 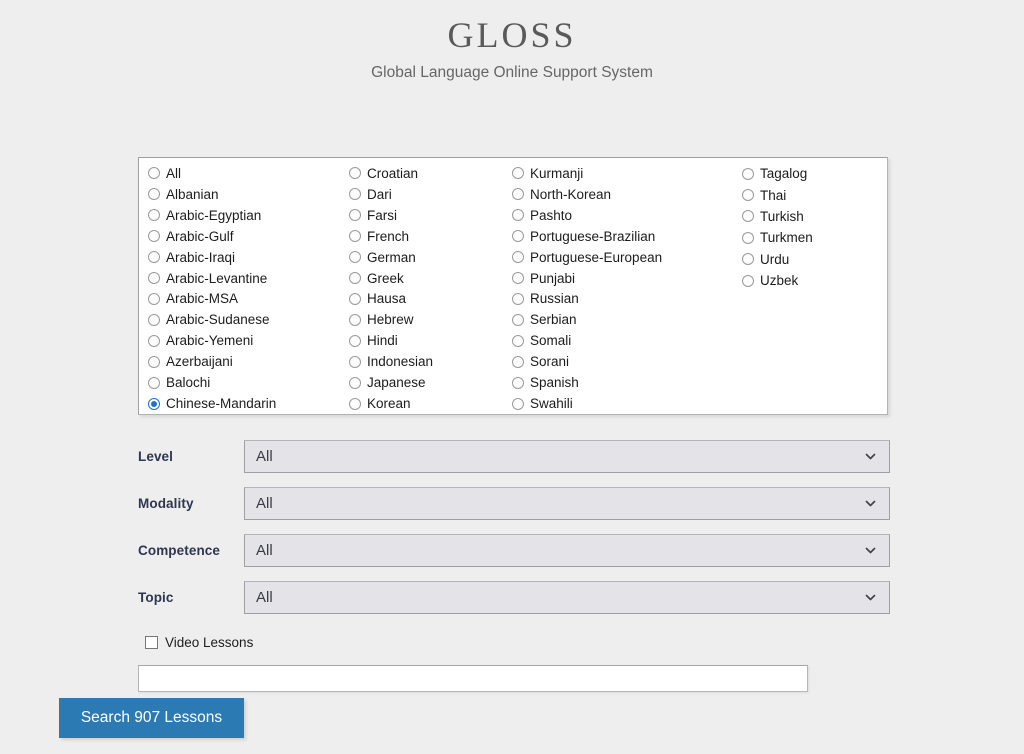 What do you see at coordinates (596, 257) in the screenshot?
I see `language-option-label: Portuguese-European` at bounding box center [596, 257].